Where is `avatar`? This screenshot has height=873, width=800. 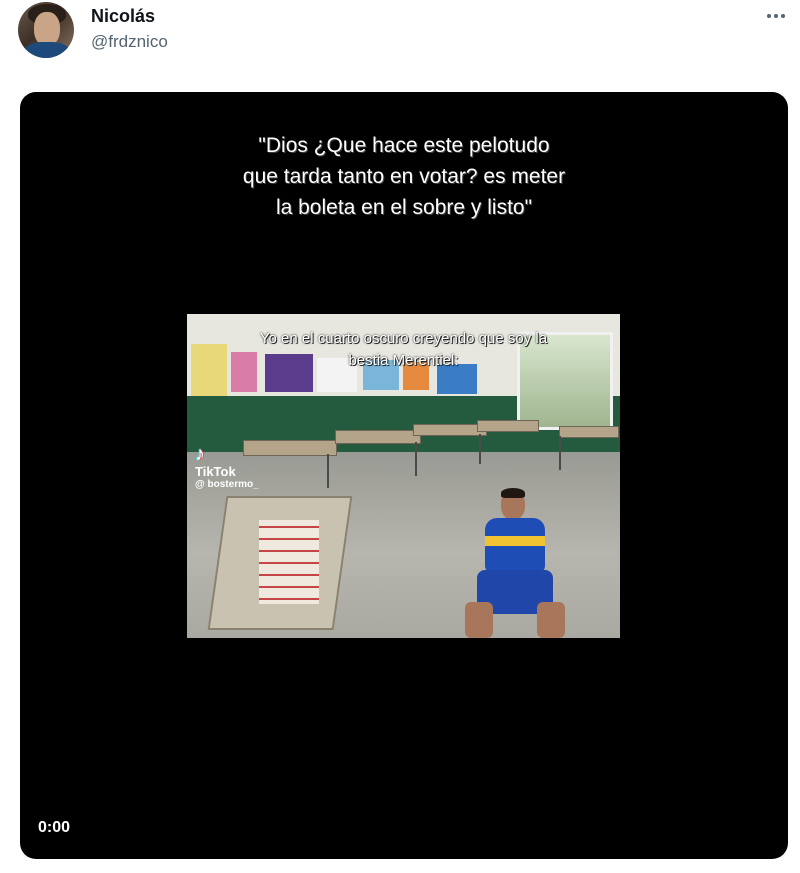
avatar is located at coordinates (46, 30).